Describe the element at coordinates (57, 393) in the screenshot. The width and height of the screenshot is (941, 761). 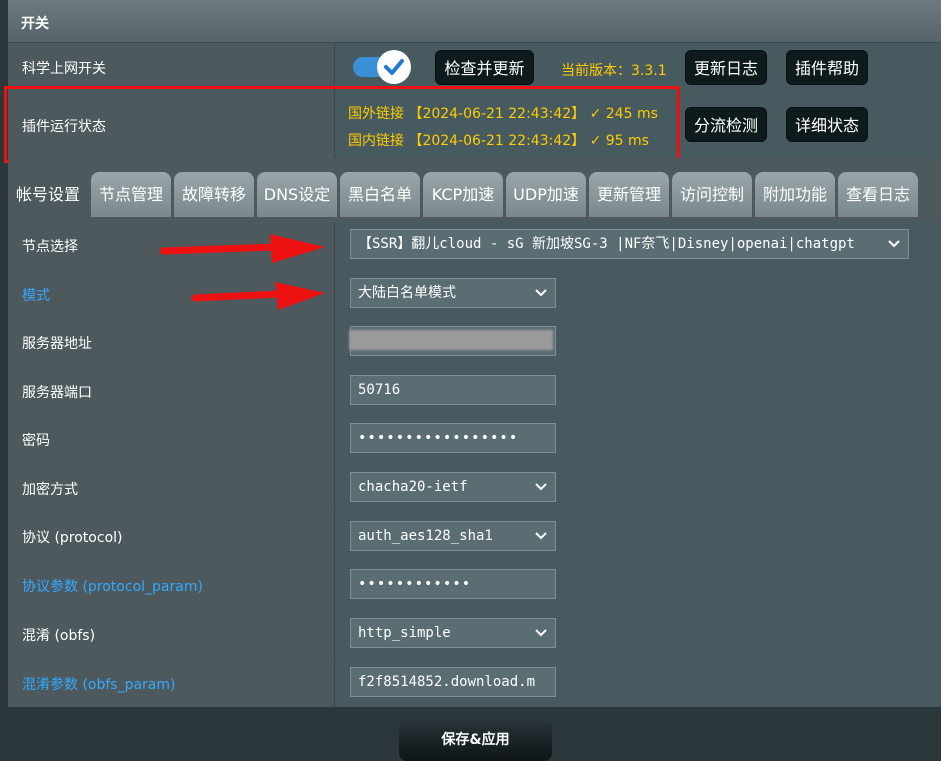
I see `port-label: 服务器端口` at that location.